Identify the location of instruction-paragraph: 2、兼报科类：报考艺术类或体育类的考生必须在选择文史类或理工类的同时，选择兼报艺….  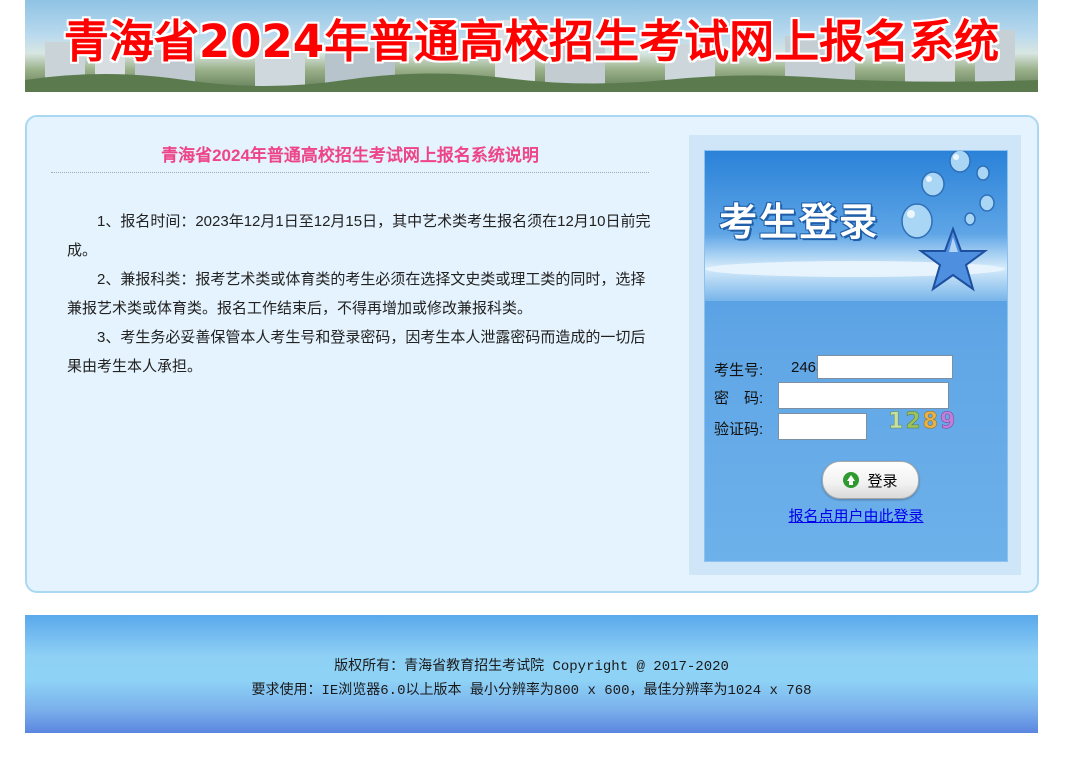
(356, 294).